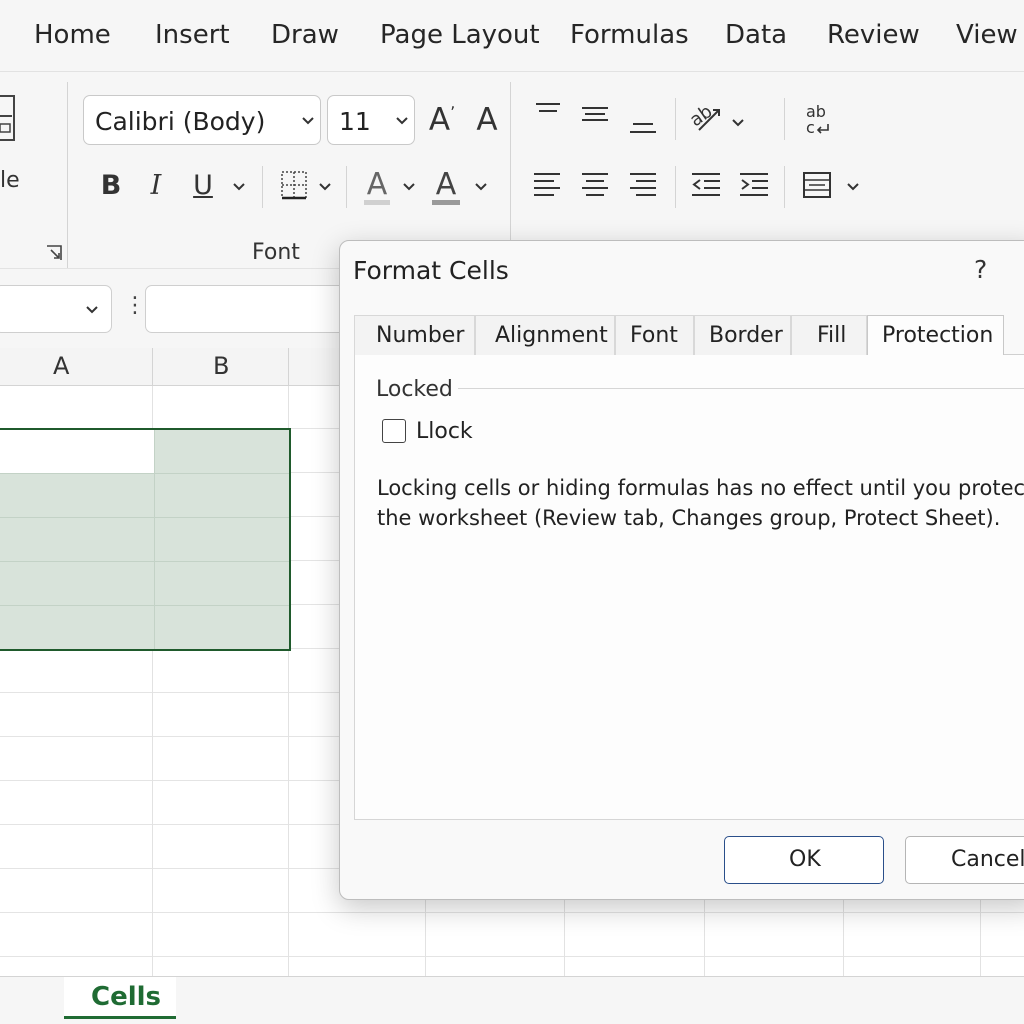 Image resolution: width=1024 pixels, height=1024 pixels. What do you see at coordinates (10, 180) in the screenshot?
I see `left-group-label: le` at bounding box center [10, 180].